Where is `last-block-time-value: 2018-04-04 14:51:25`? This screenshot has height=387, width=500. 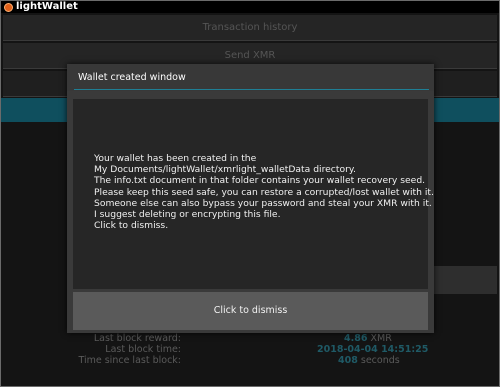 last-block-time-value: 2018-04-04 14:51:25 is located at coordinates (372, 349).